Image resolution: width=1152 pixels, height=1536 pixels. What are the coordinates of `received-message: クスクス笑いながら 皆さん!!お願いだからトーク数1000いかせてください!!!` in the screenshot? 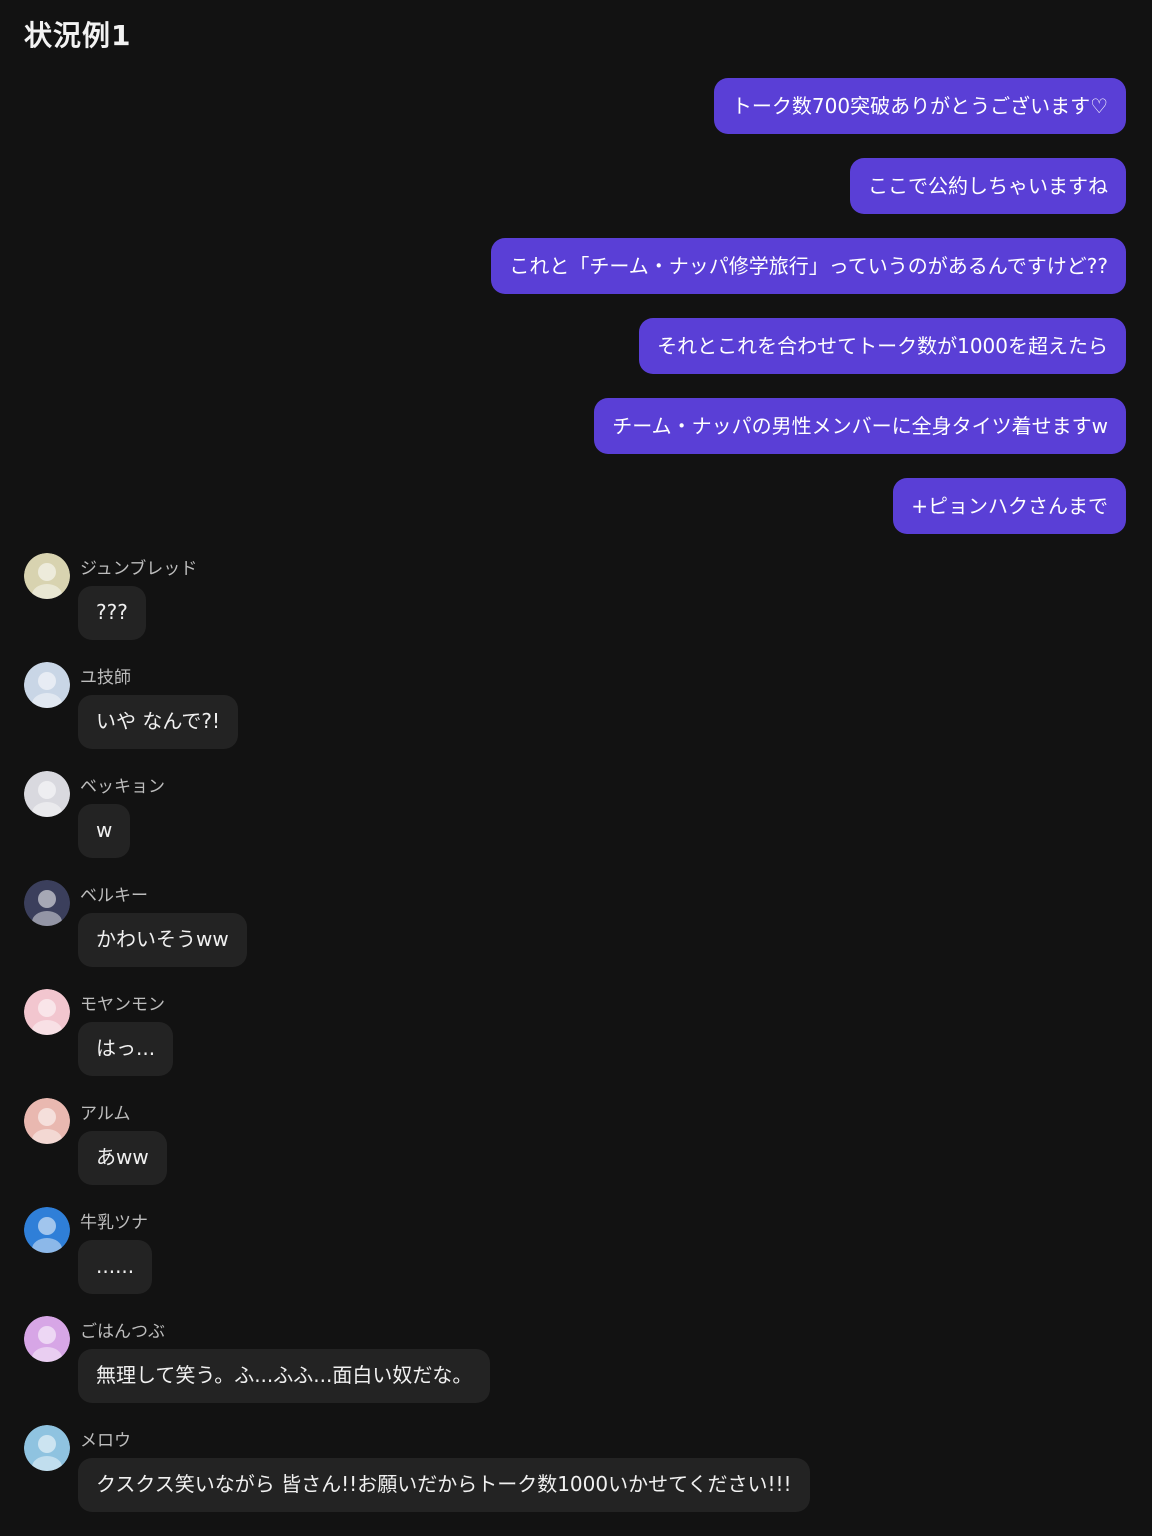 It's located at (444, 1485).